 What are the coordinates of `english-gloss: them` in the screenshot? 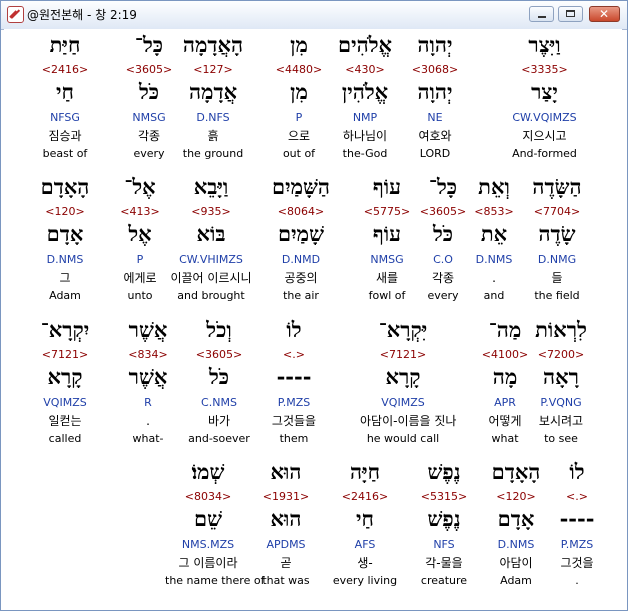 It's located at (294, 438).